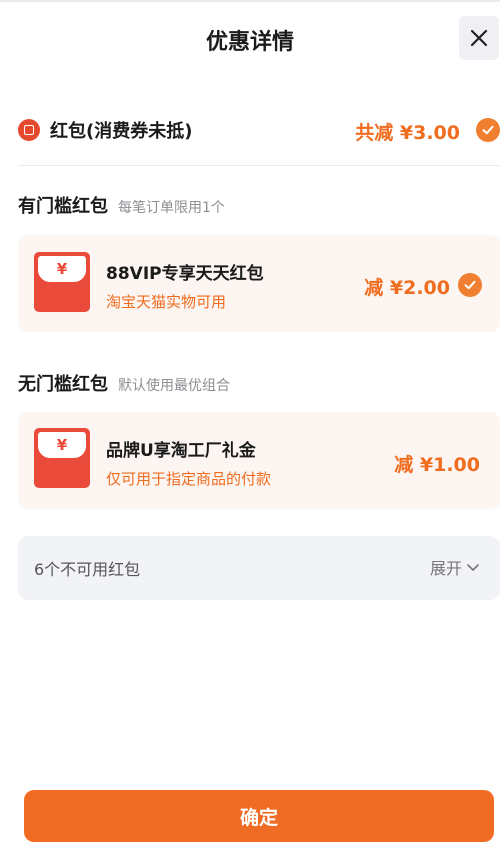  Describe the element at coordinates (437, 465) in the screenshot. I see `card-amount: 减 ¥1.00` at that location.